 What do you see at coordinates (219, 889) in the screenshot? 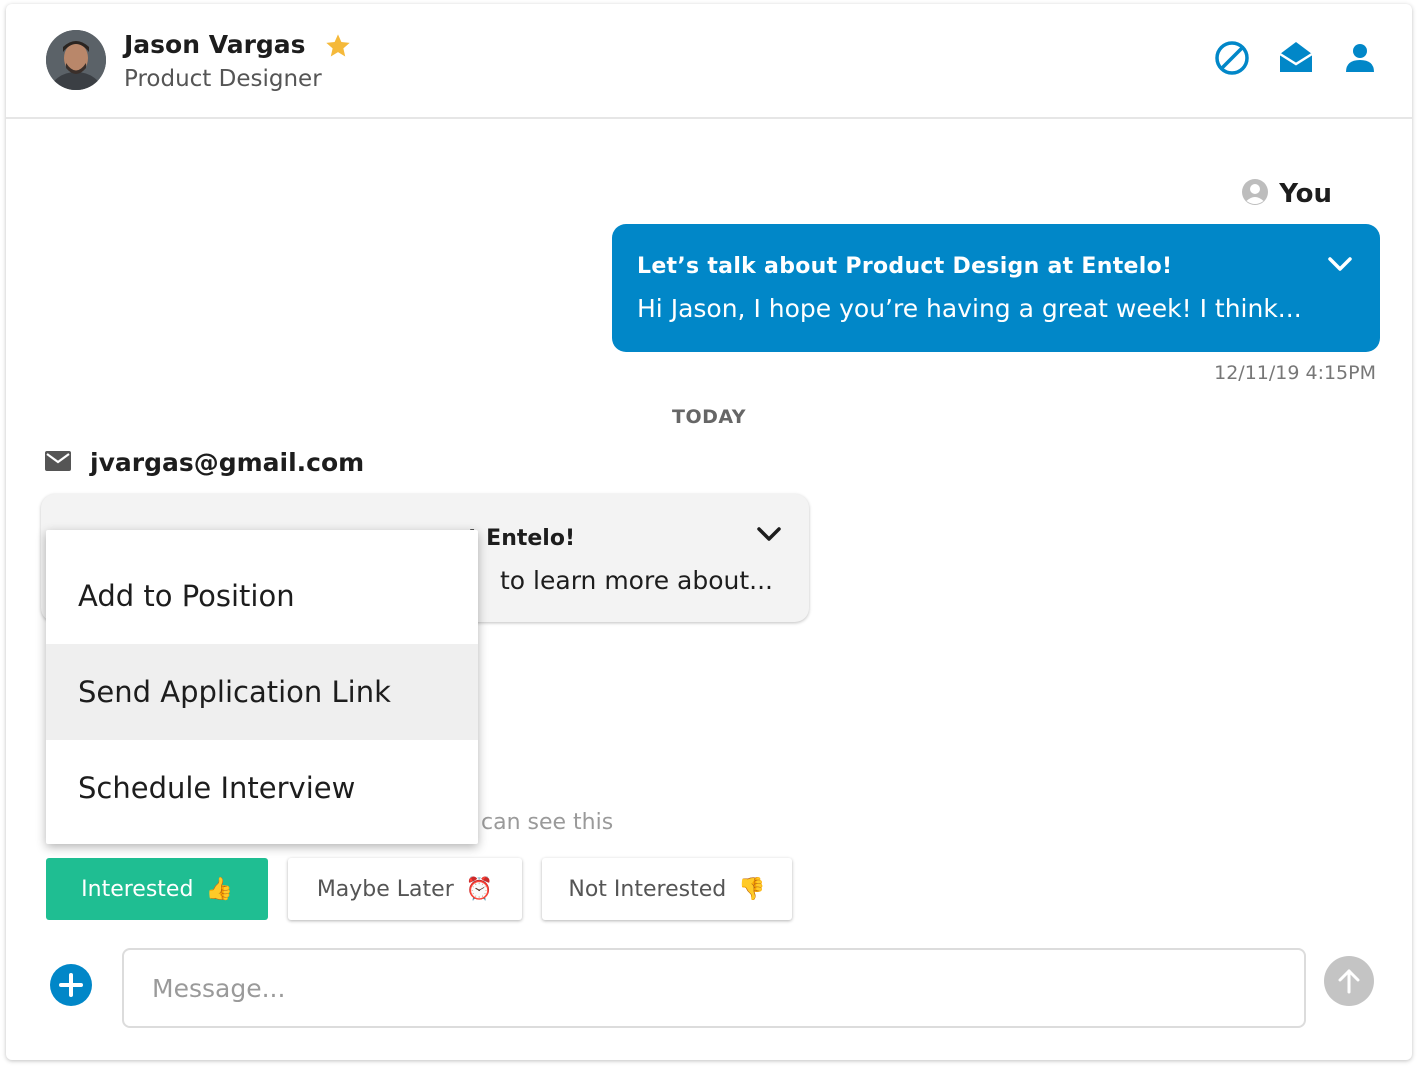
I see `thumbs-up-icon: 👍` at bounding box center [219, 889].